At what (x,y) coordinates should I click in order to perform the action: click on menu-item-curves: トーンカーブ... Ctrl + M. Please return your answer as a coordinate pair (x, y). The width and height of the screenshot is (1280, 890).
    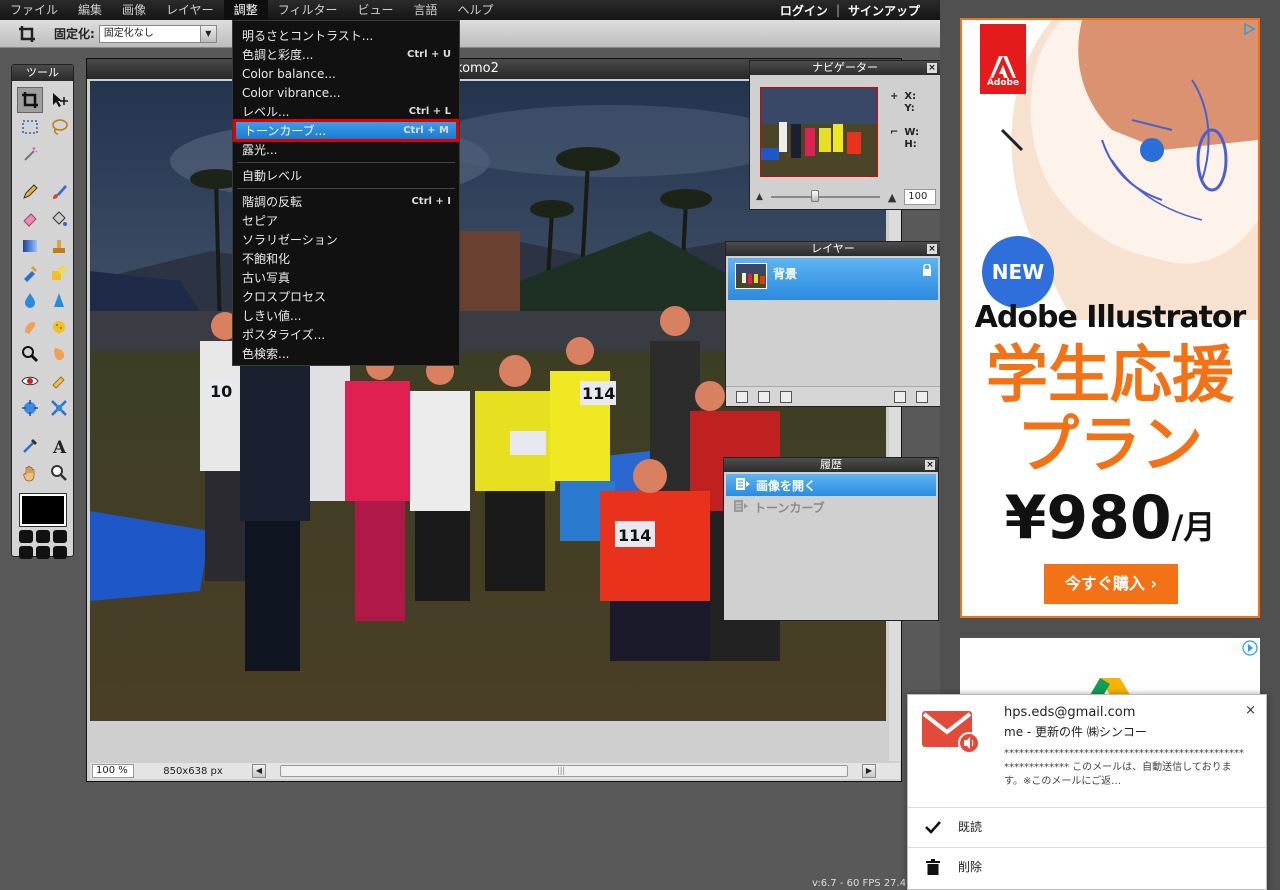
    Looking at the image, I should click on (346, 130).